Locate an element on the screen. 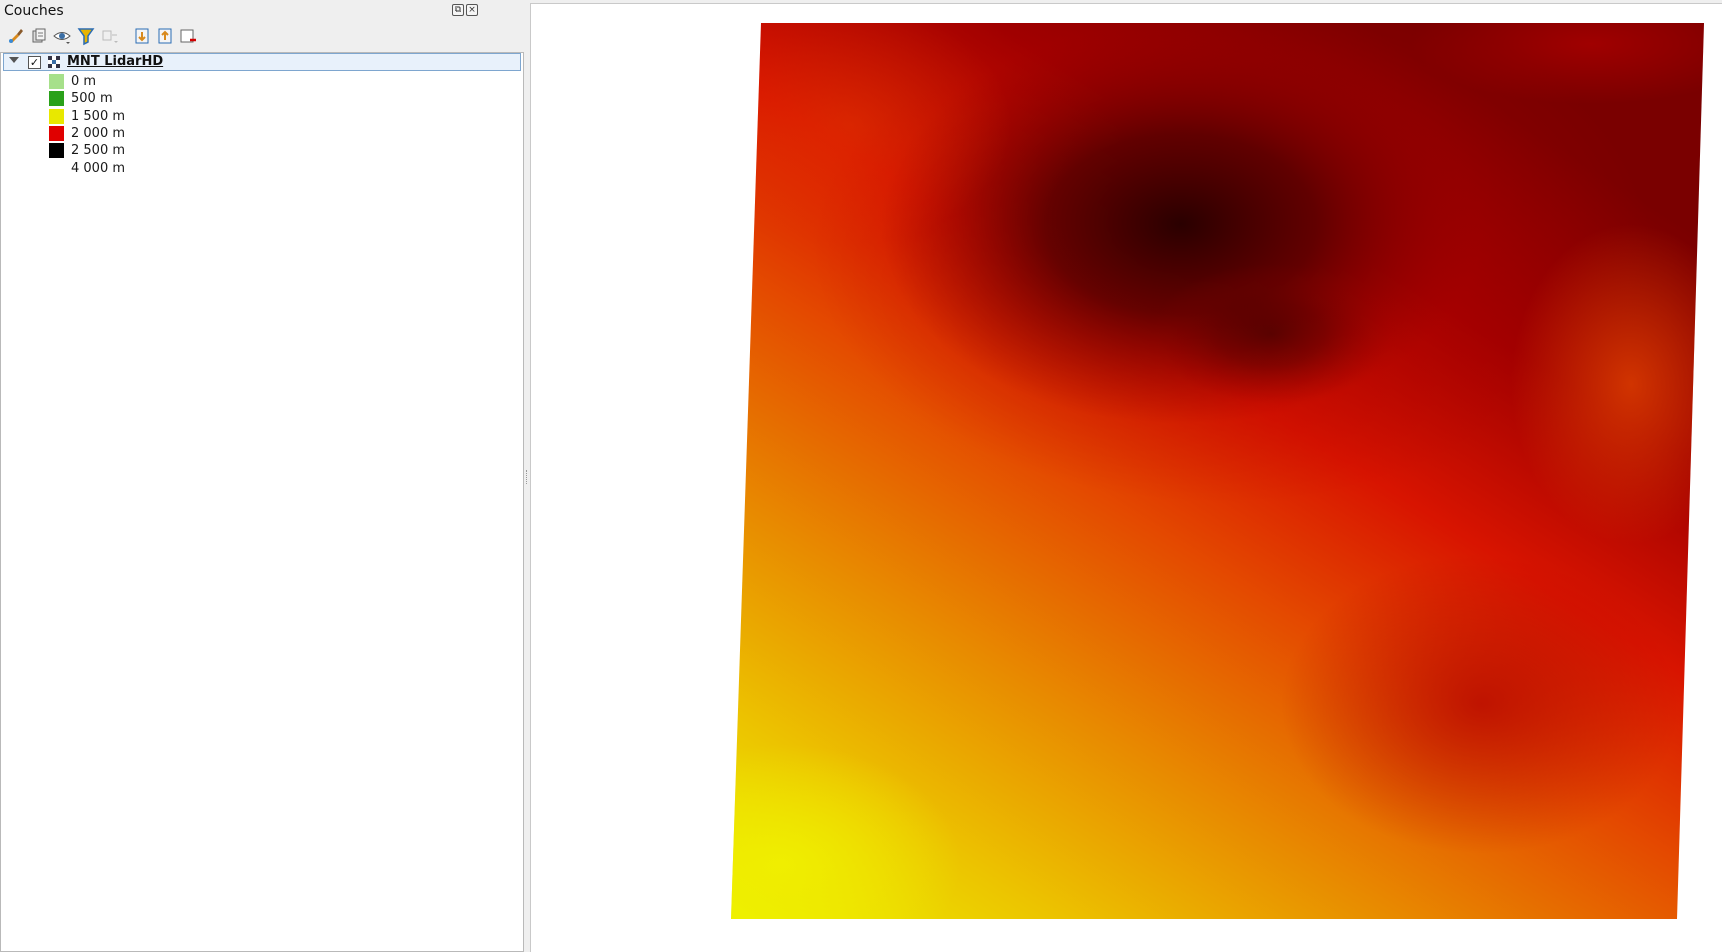 The width and height of the screenshot is (1722, 952). filter-legend-icon is located at coordinates (86, 36).